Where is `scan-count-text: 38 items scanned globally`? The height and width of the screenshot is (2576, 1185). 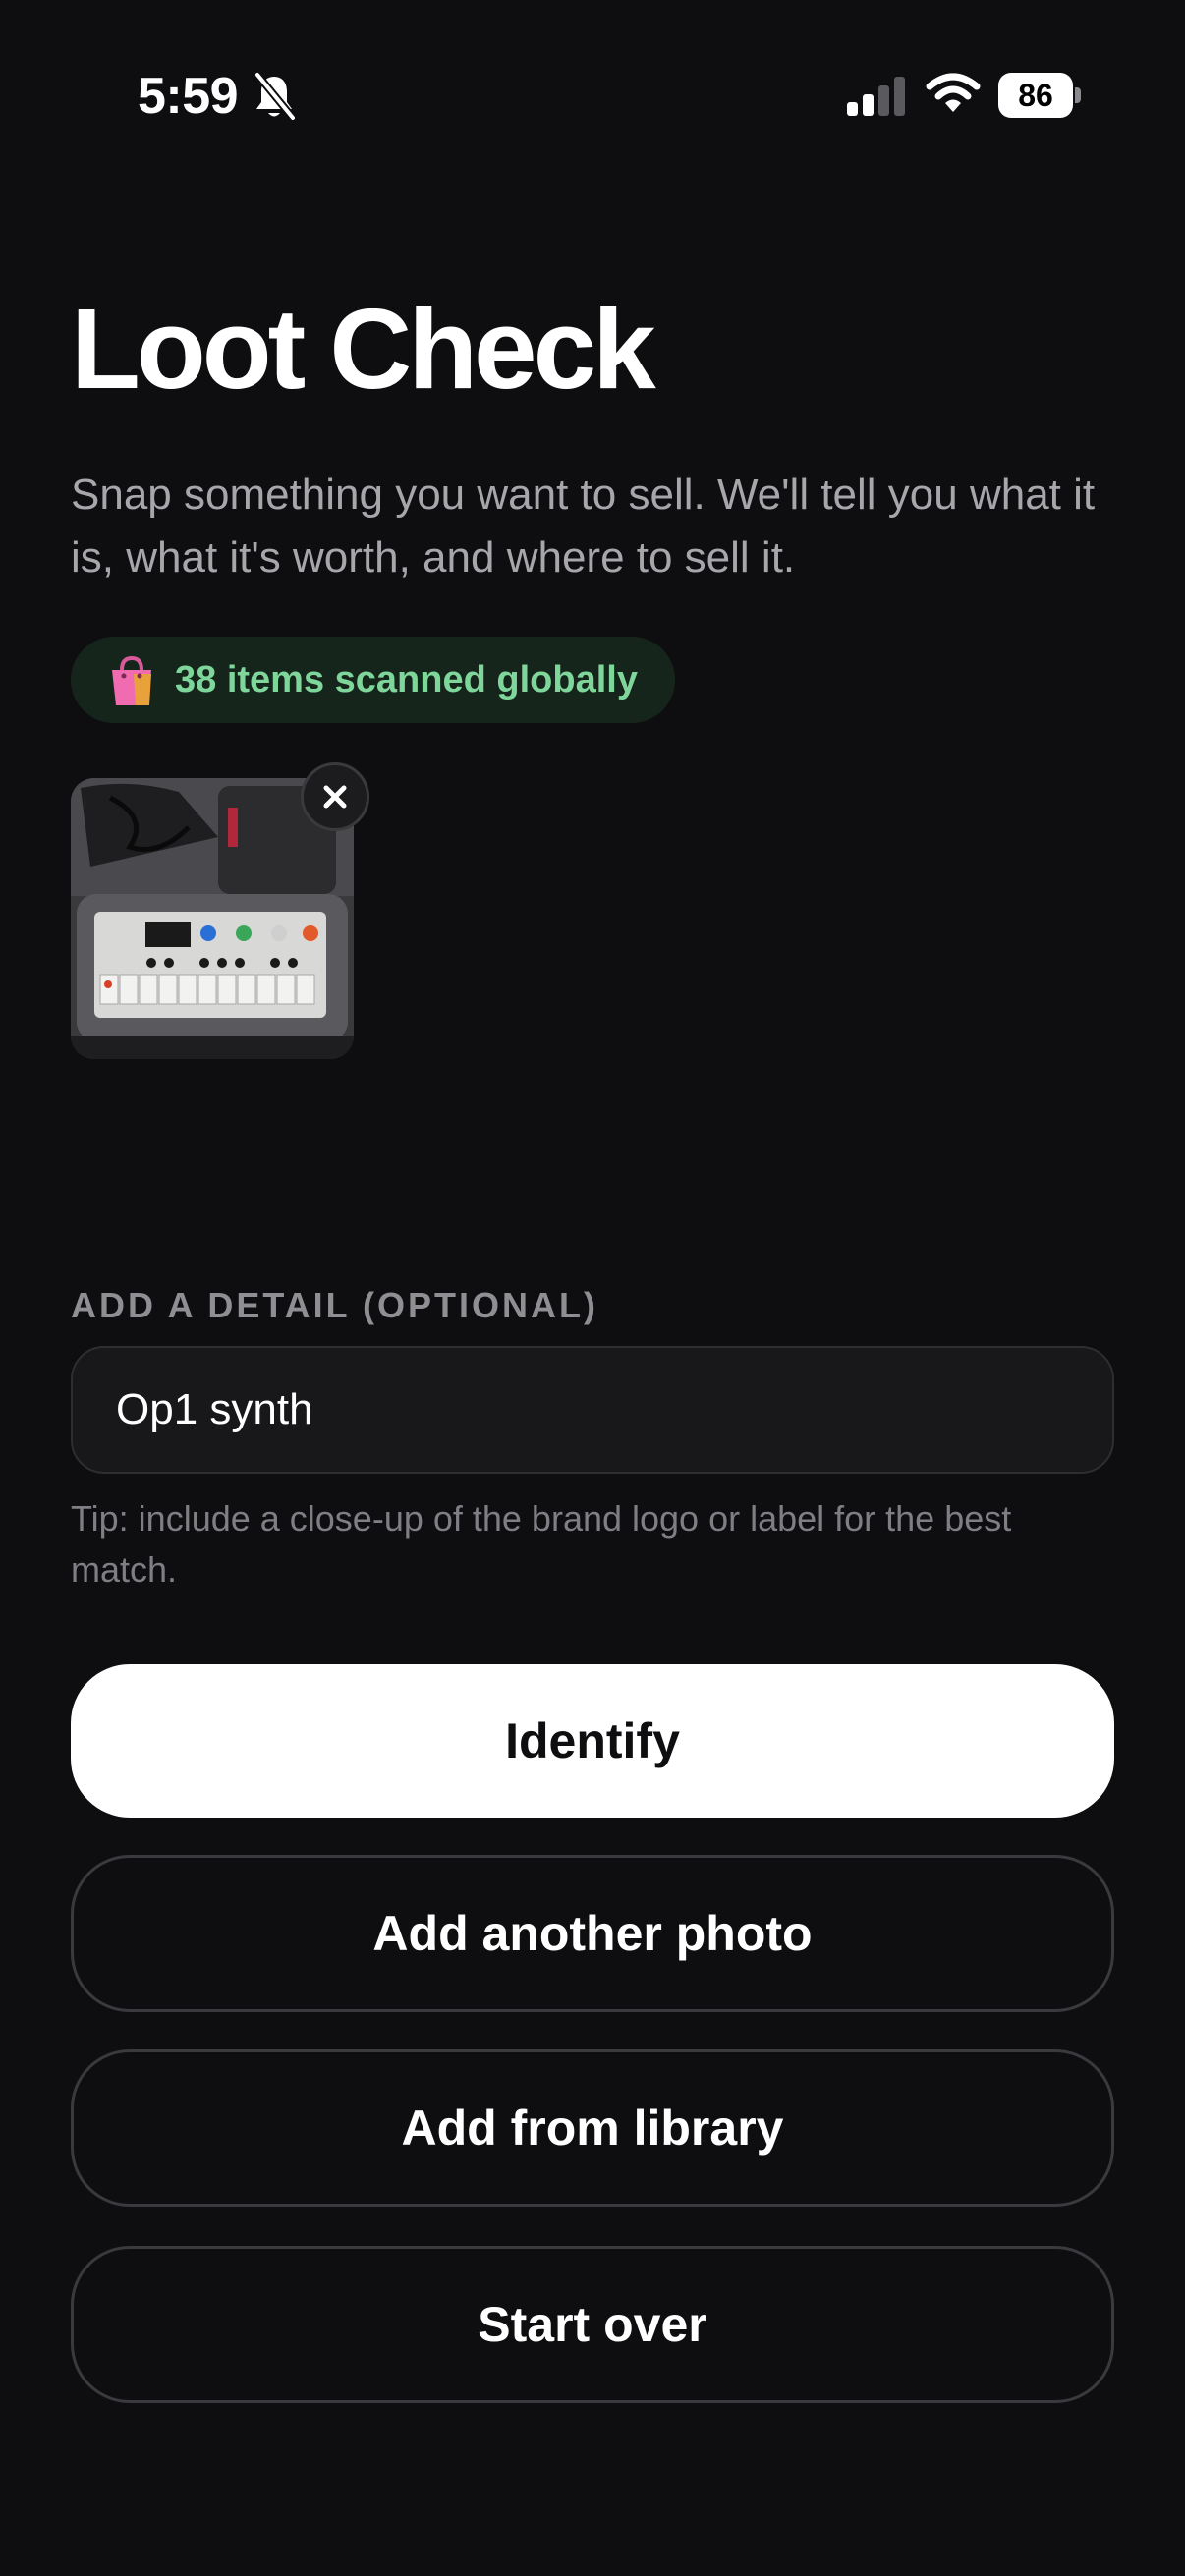 scan-count-text: 38 items scanned globally is located at coordinates (407, 679).